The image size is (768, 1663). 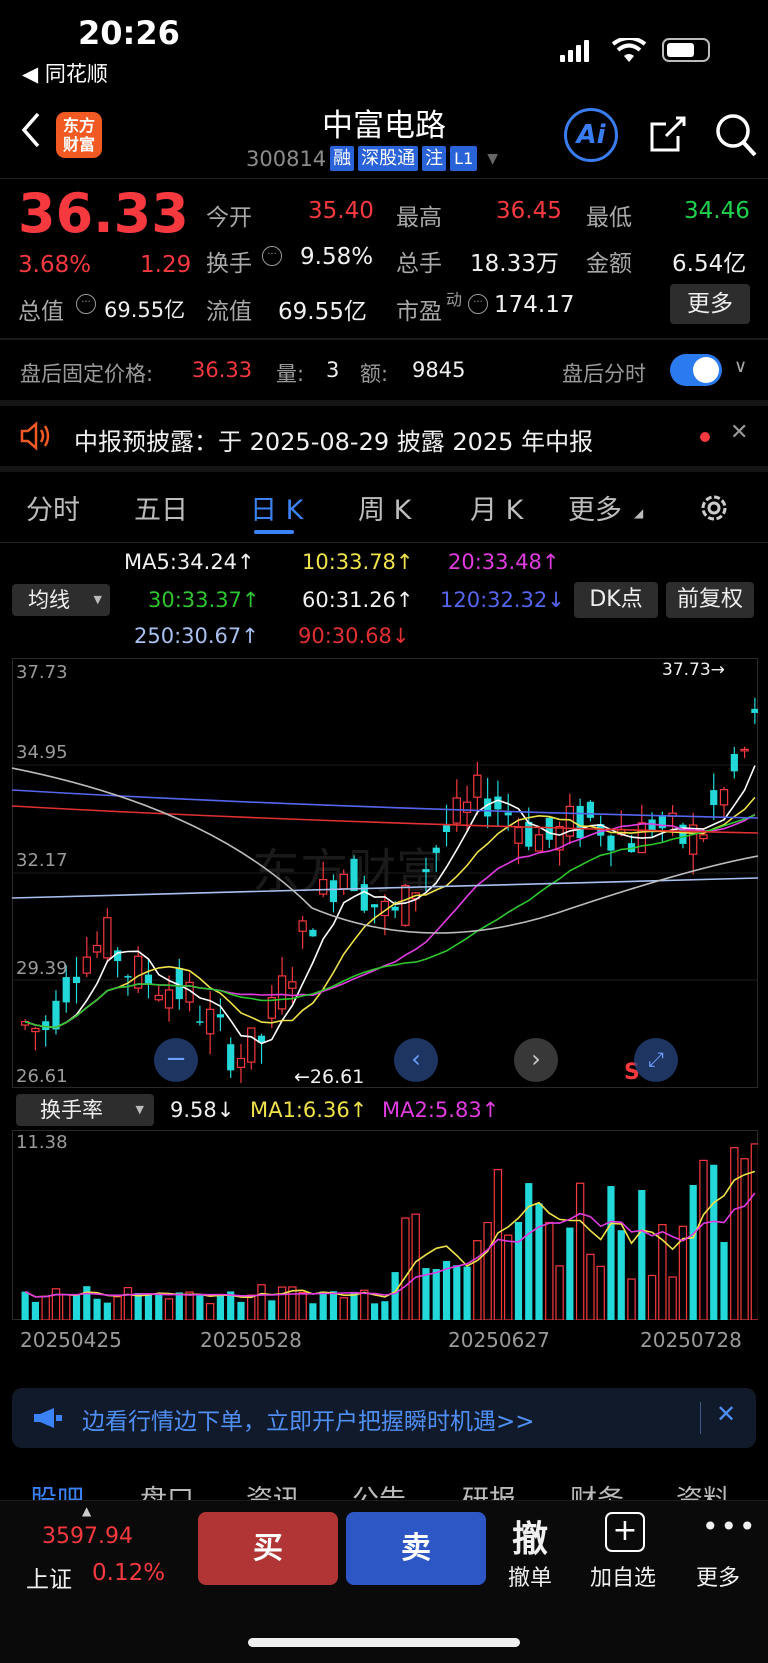 I want to click on ma10-line, so click(x=390, y=912).